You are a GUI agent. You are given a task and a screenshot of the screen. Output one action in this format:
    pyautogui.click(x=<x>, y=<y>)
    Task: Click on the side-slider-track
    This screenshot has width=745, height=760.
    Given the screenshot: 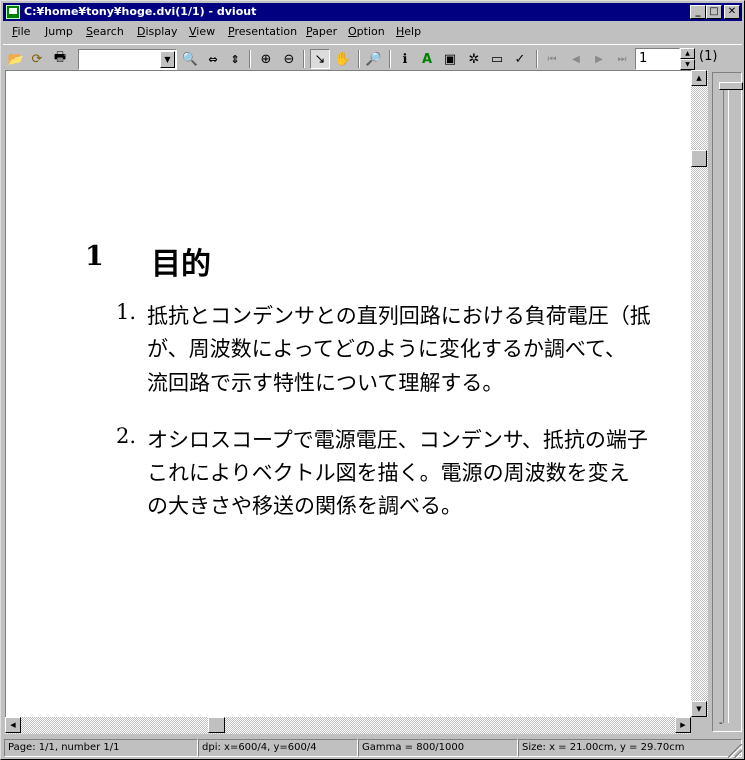 What is the action you would take?
    pyautogui.click(x=726, y=403)
    